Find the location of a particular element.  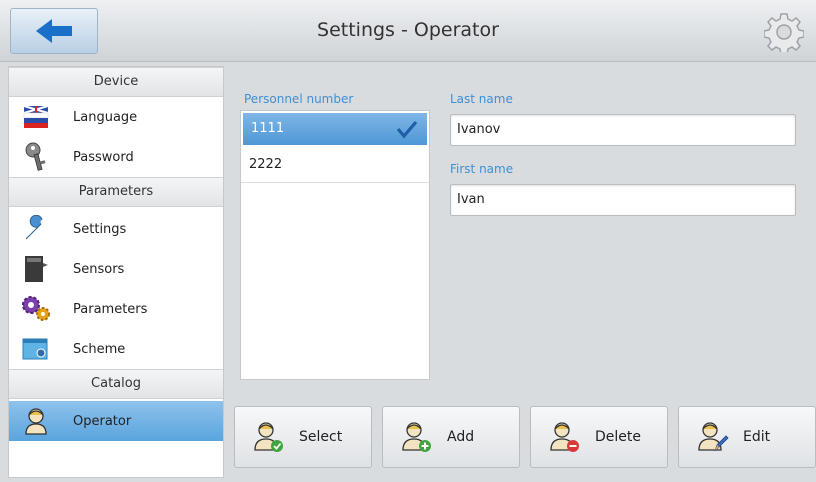

personnel-number: 1111 is located at coordinates (268, 128).